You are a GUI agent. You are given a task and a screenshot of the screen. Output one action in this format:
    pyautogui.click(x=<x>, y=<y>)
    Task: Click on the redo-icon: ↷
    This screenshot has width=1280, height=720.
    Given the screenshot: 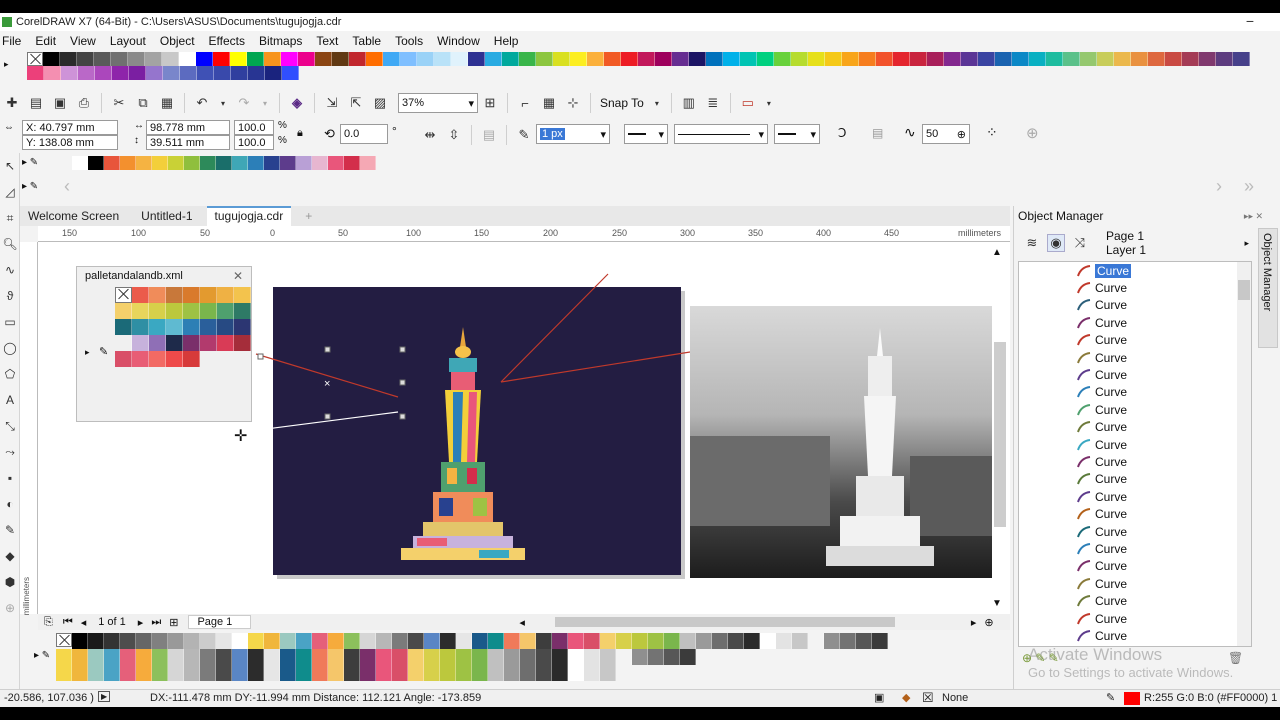 What is the action you would take?
    pyautogui.click(x=244, y=103)
    